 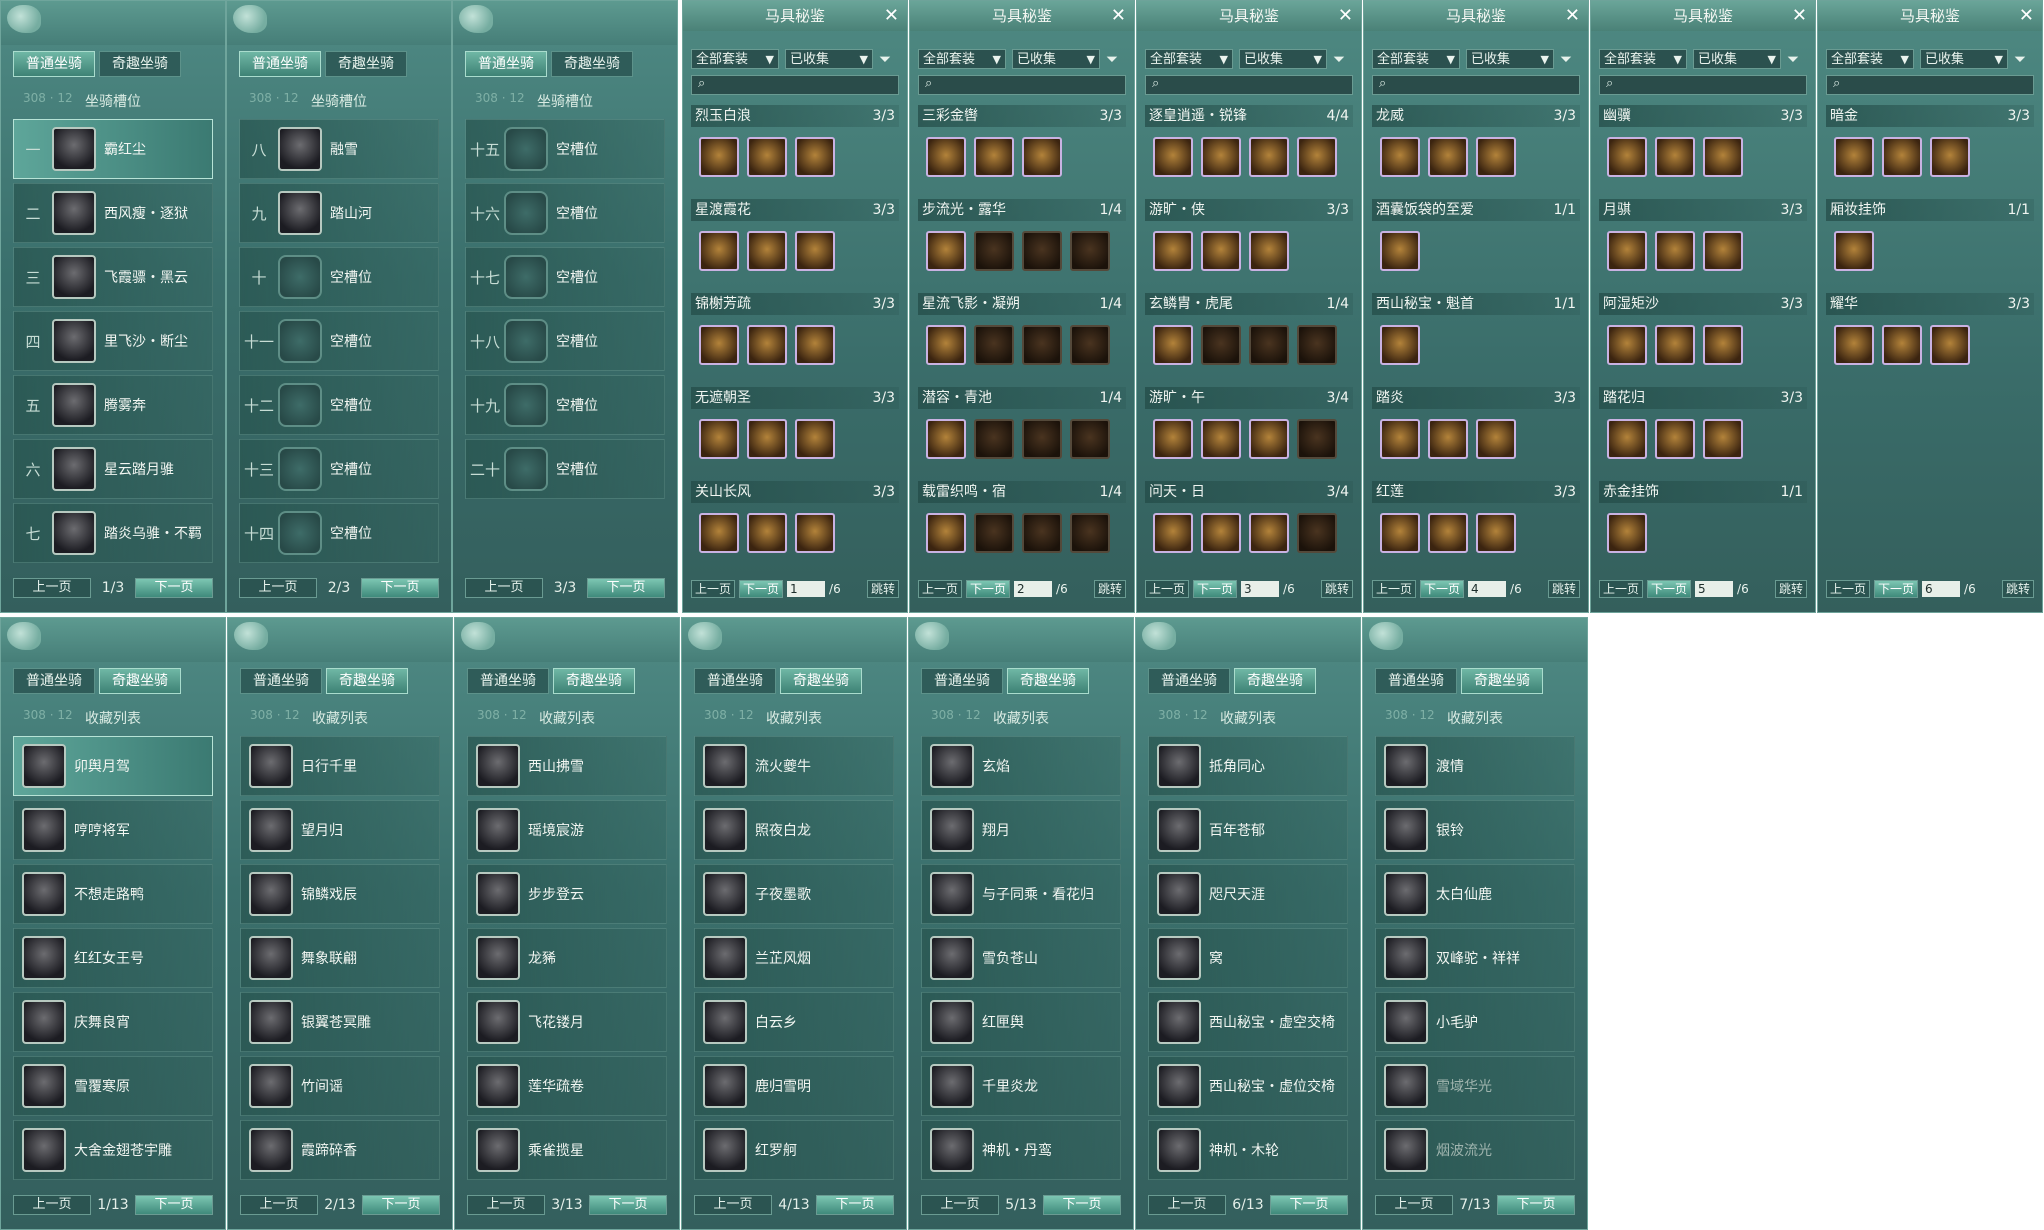 What do you see at coordinates (339, 533) in the screenshot?
I see `mount-row: 十四 空槽位` at bounding box center [339, 533].